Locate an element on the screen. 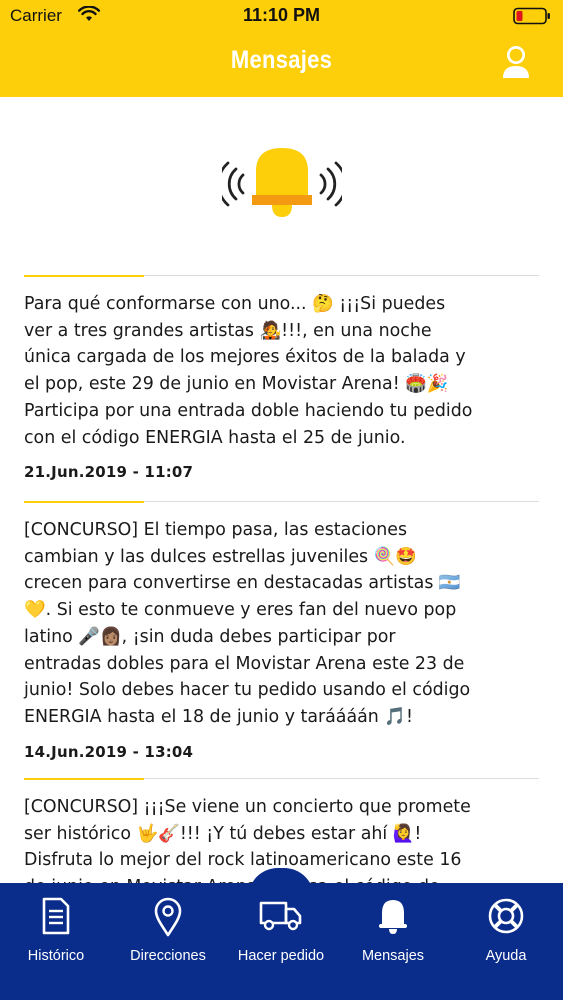  status-time: 11:10 PM is located at coordinates (281, 15).